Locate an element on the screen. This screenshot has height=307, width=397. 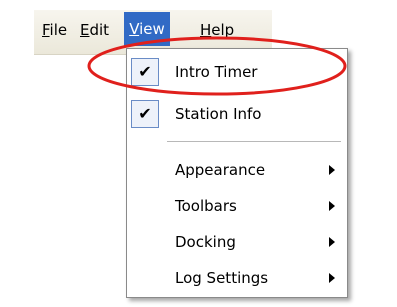
menu-item-label: Station Info is located at coordinates (218, 114).